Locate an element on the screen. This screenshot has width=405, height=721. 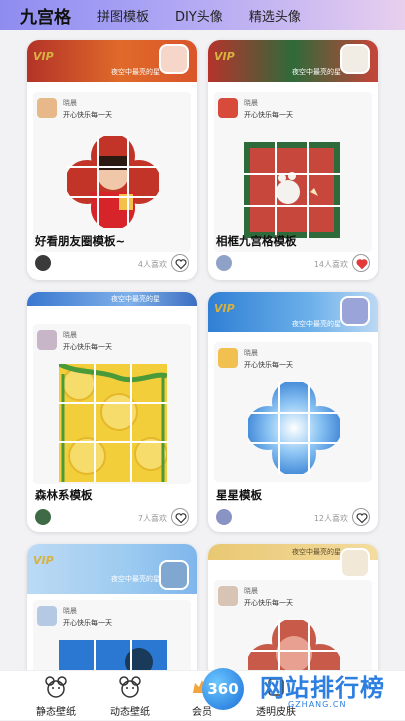
template-card: 夜空中最亮的星 晓晨 开心快乐每一天 is located at coordinates (293, 607).